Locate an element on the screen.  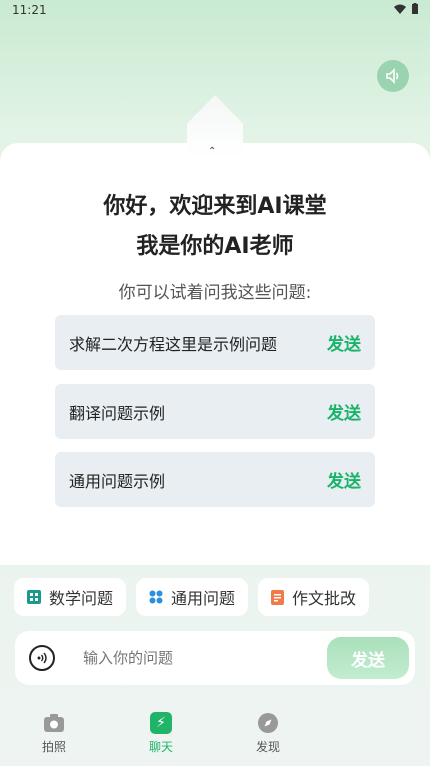
chip-label: 作文批改 is located at coordinates (324, 598).